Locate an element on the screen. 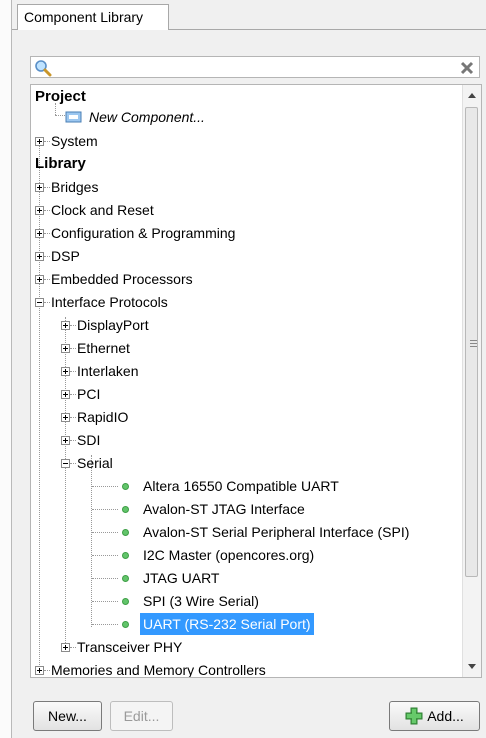 The image size is (486, 738). scroll-up-arrow-icon is located at coordinates (472, 95).